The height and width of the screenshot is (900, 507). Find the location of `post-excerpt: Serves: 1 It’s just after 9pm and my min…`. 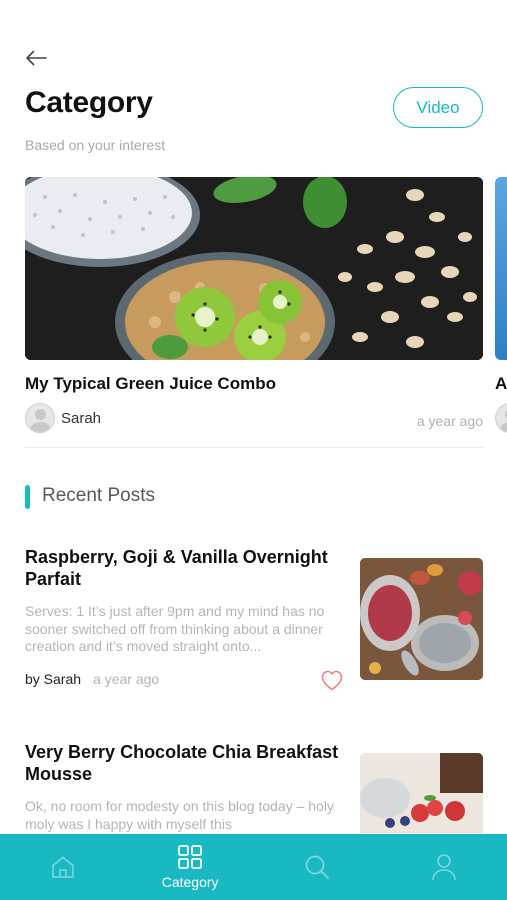

post-excerpt: Serves: 1 It’s just after 9pm and my min… is located at coordinates (175, 628).